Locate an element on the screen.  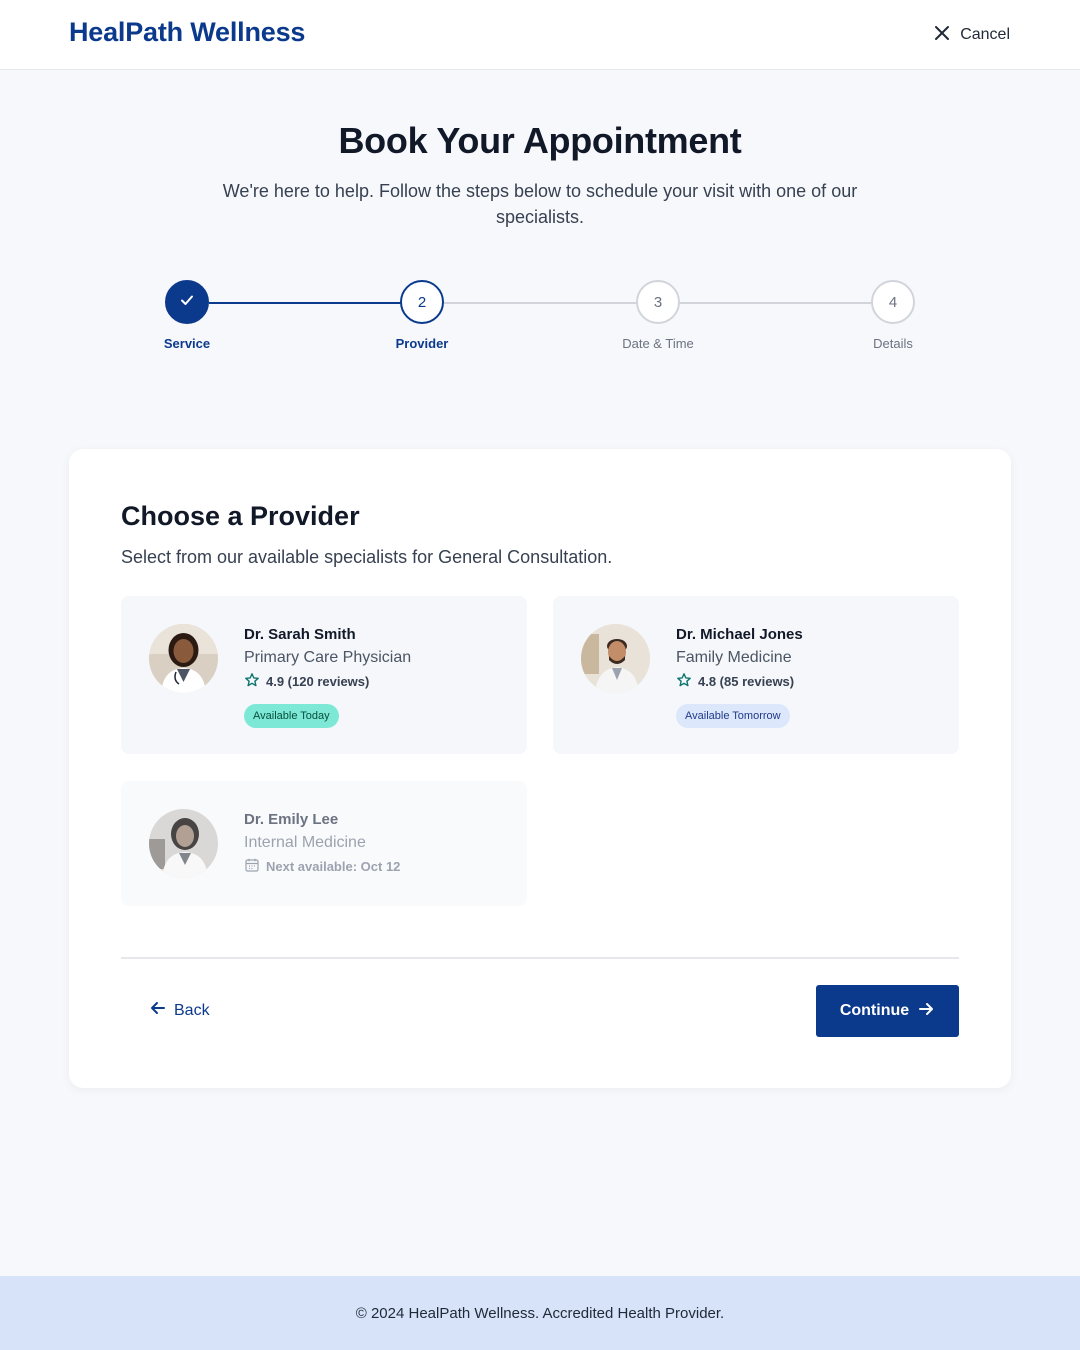
availability-badge: Available Tomorrow is located at coordinates (733, 716).